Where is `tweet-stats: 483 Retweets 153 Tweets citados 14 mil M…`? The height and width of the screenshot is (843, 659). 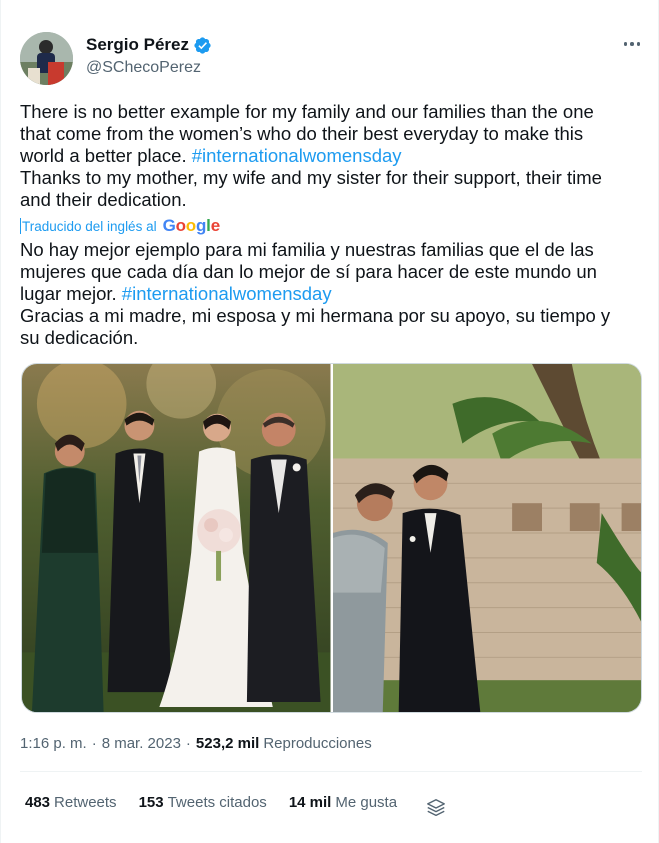 tweet-stats: 483 Retweets 153 Tweets citados 14 mil M… is located at coordinates (222, 802).